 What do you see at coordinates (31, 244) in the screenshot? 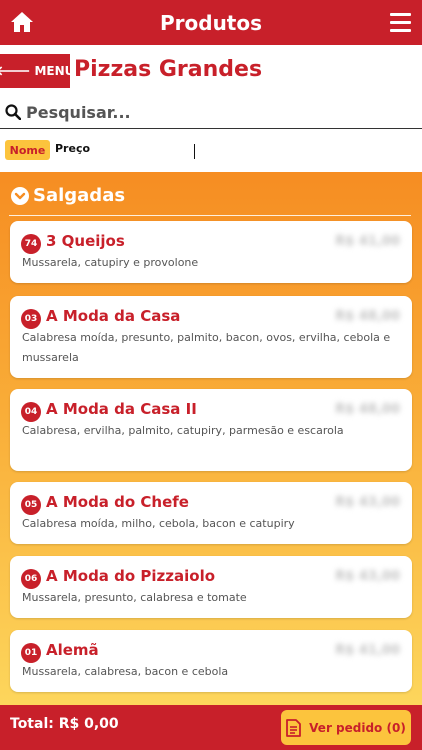
I see `product-code-badge: 74` at bounding box center [31, 244].